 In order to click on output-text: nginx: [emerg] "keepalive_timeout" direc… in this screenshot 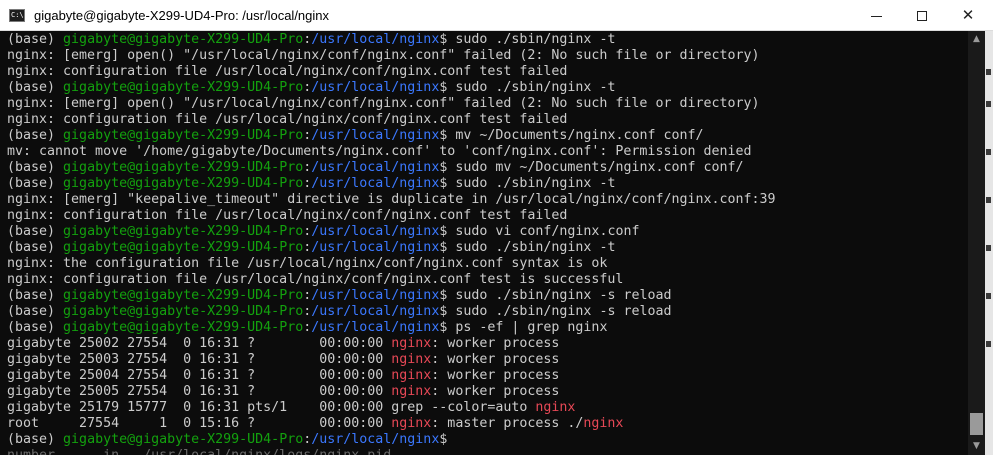, I will do `click(391, 199)`.